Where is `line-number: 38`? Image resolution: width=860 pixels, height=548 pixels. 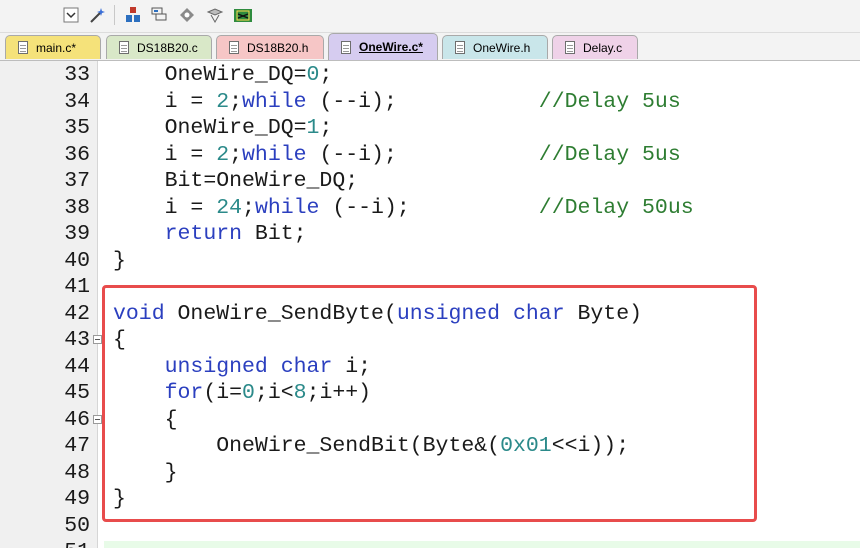 line-number: 38 is located at coordinates (77, 207).